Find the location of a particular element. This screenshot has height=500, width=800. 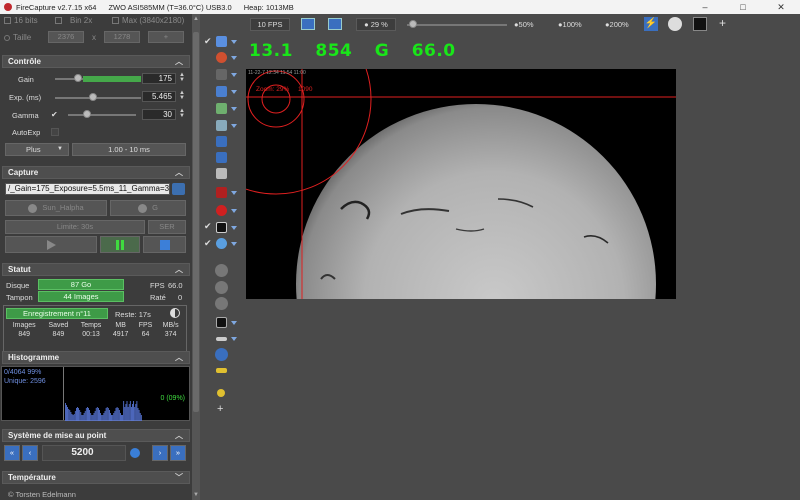

exposure-spinner-icon: ▲ ▼ is located at coordinates (182, 95).